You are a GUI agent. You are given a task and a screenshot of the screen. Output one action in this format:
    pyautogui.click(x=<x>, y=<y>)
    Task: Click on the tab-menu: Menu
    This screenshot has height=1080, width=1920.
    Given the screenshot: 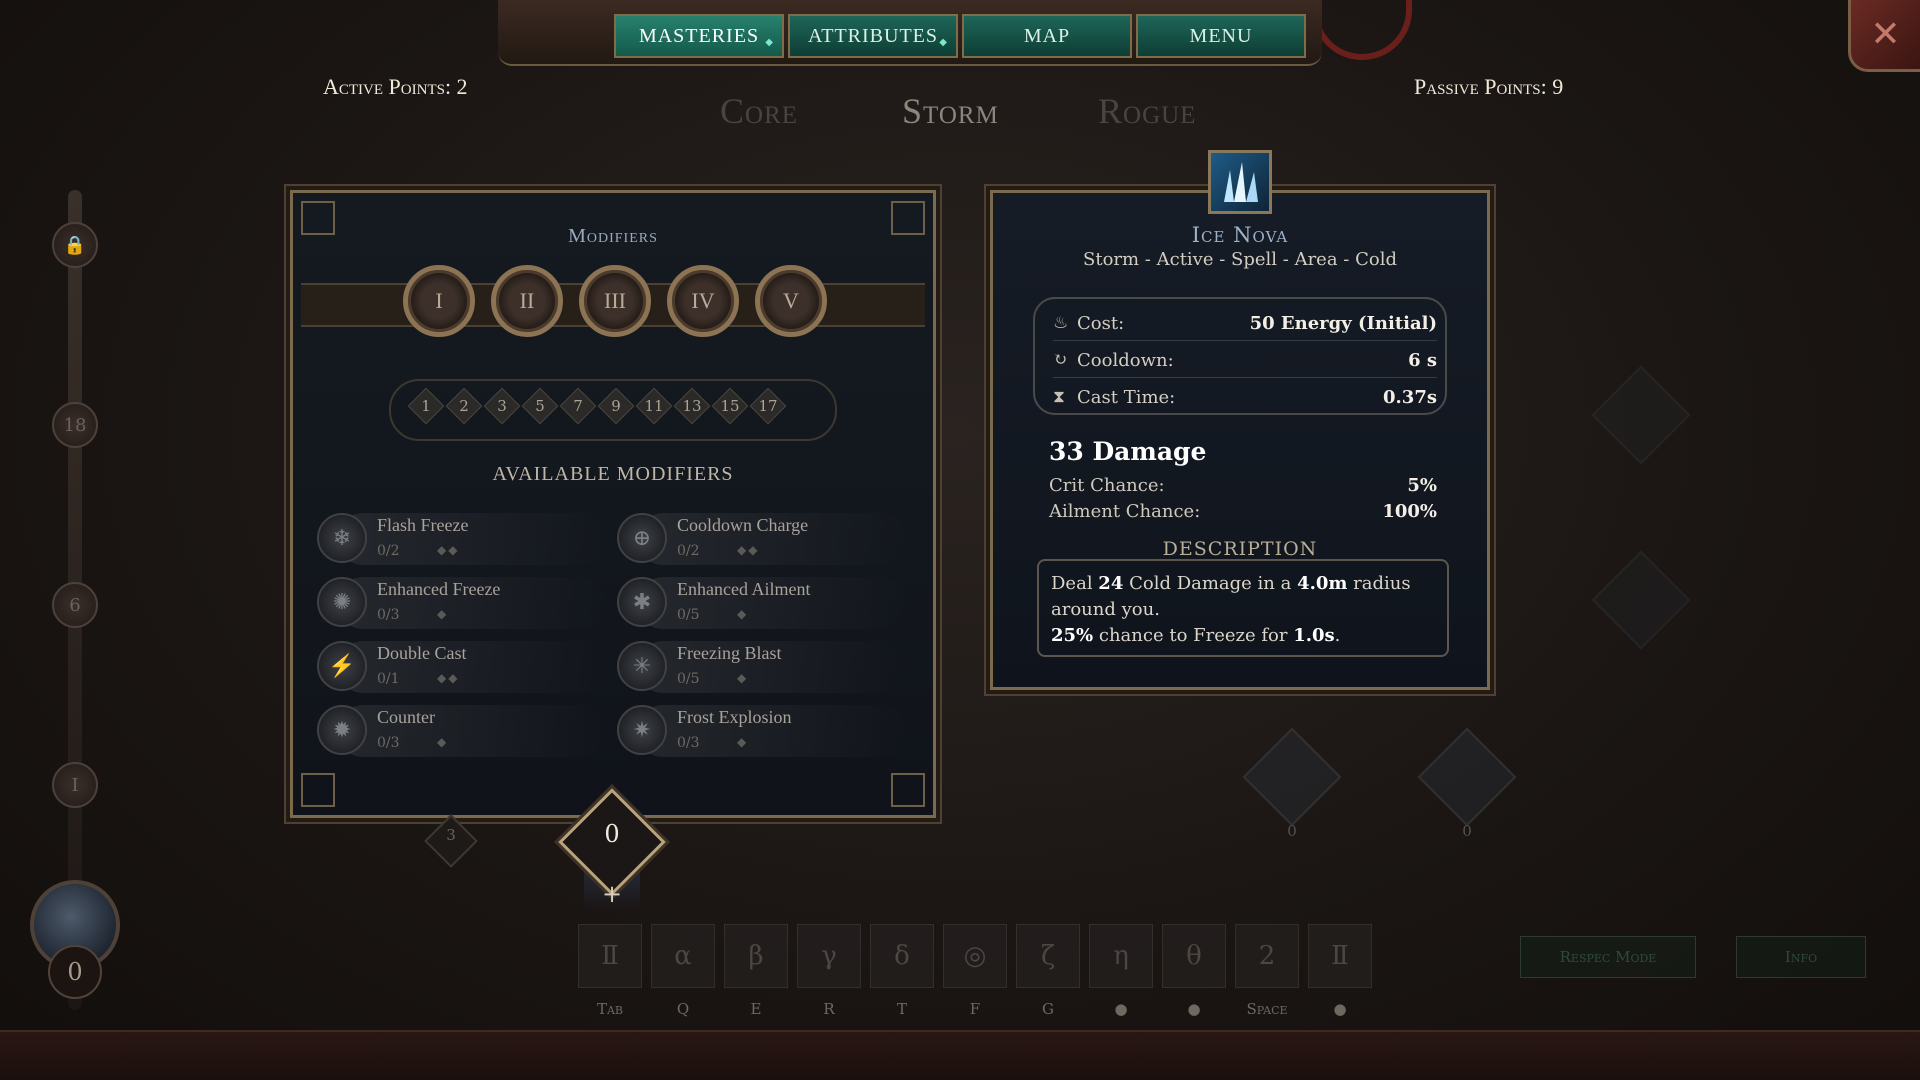 What is the action you would take?
    pyautogui.click(x=1221, y=36)
    